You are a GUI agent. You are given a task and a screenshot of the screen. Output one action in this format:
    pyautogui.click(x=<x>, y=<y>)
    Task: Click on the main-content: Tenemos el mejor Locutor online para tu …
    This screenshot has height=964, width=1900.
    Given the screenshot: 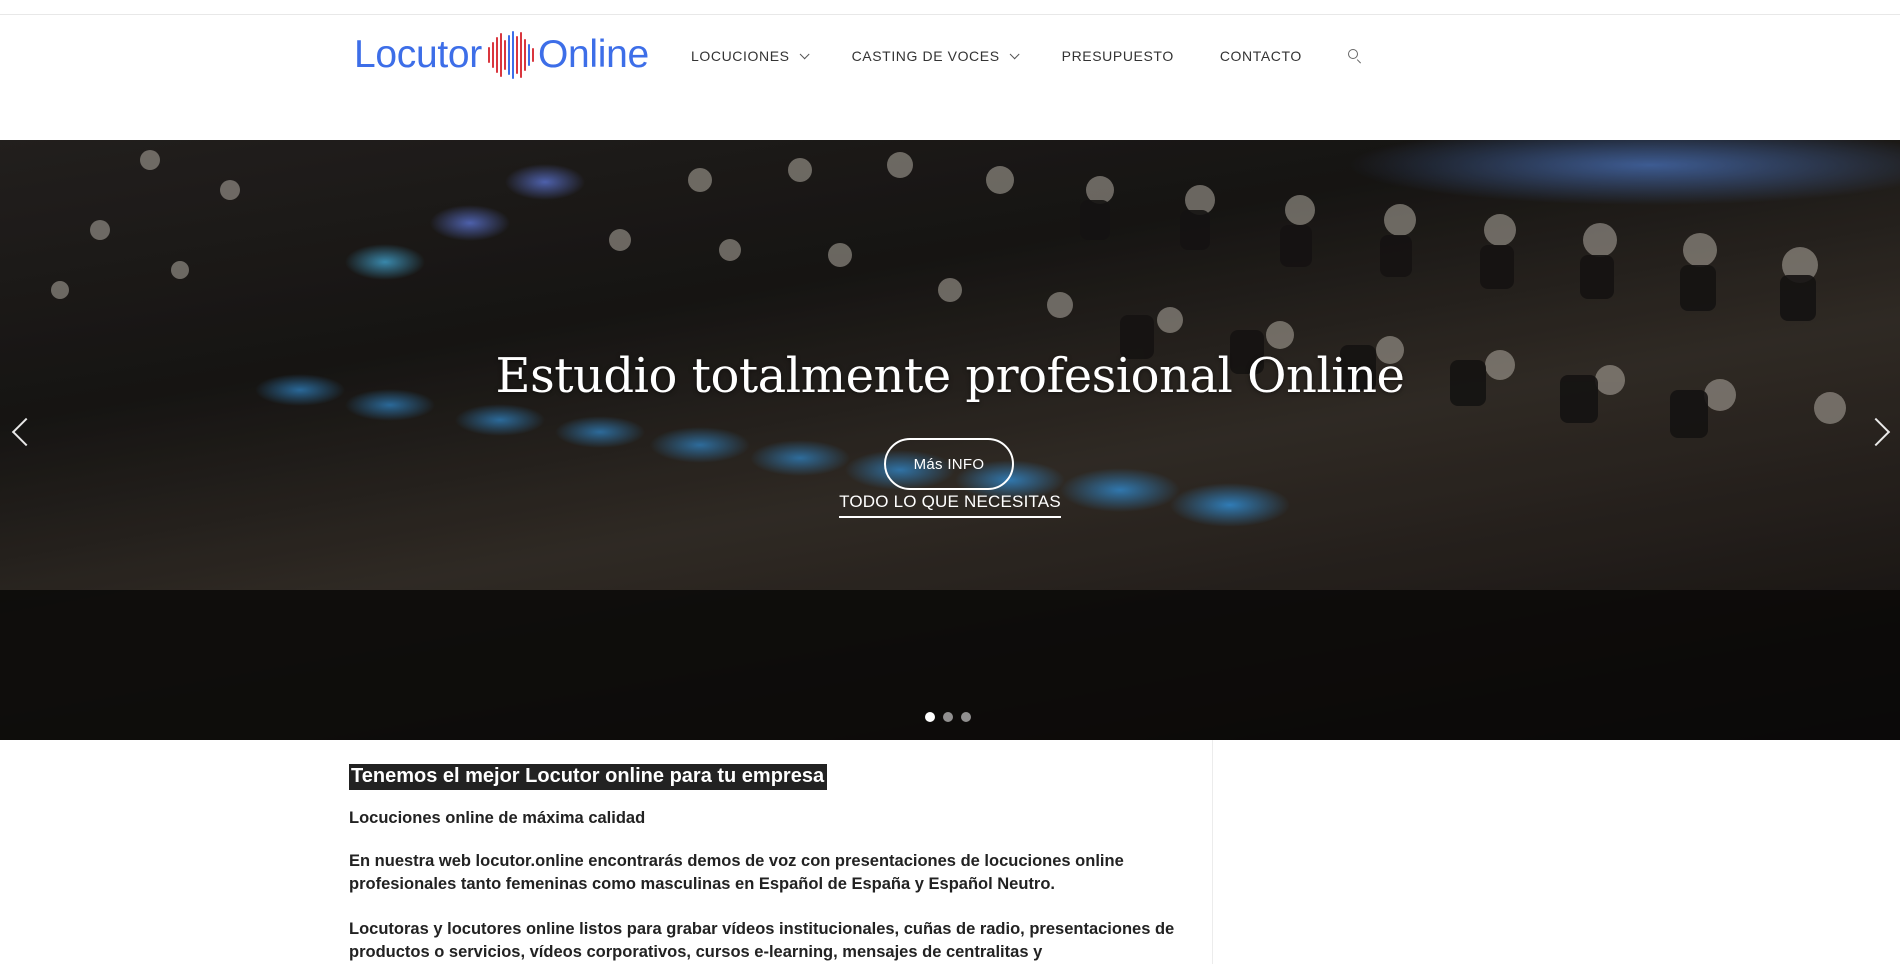 What is the action you would take?
    pyautogui.click(x=769, y=864)
    